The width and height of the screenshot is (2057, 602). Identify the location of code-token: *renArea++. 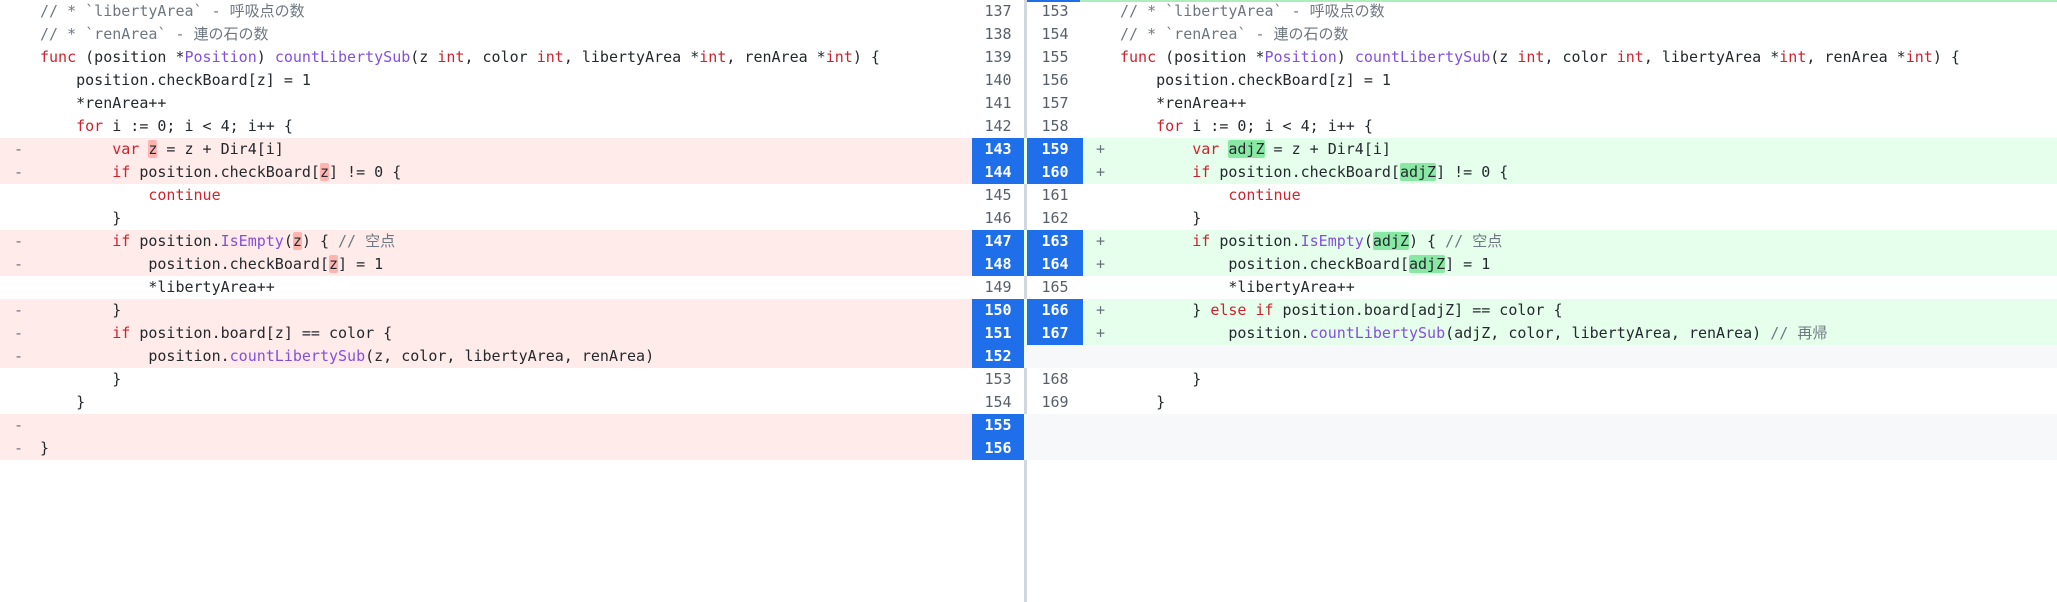
(121, 103).